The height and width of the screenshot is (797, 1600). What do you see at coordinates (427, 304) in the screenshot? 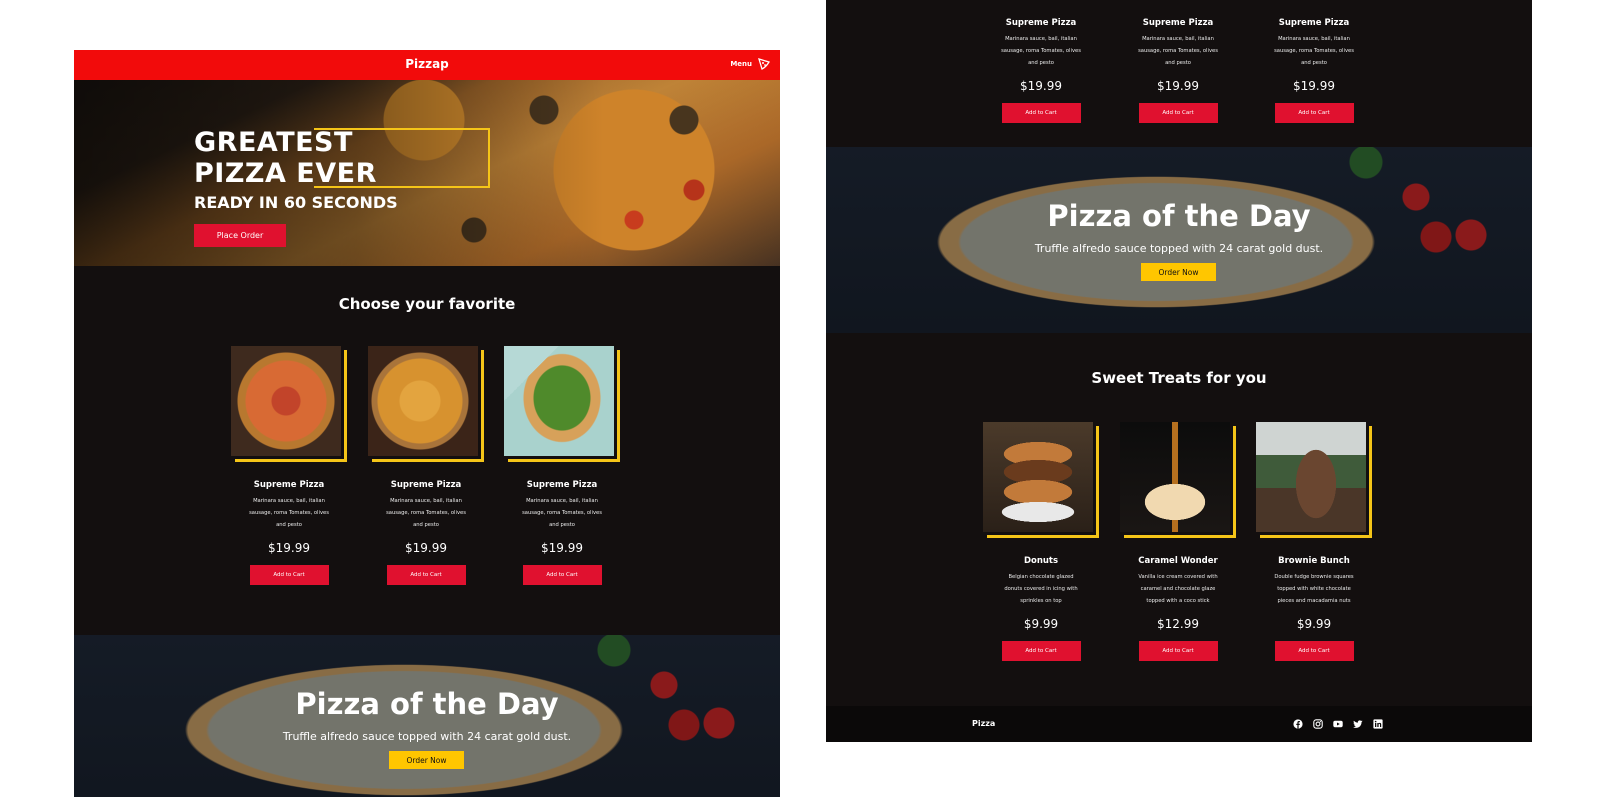
I see `favorites-title: Choose your favorite` at bounding box center [427, 304].